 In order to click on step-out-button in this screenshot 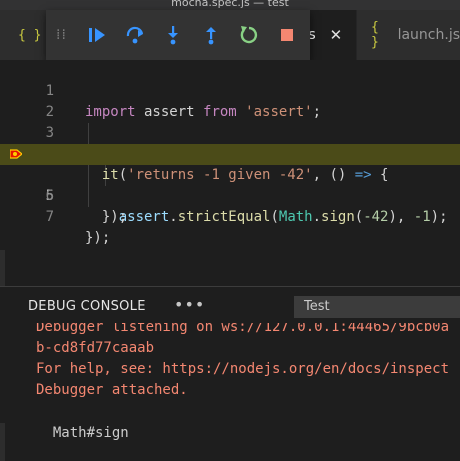, I will do `click(211, 35)`.